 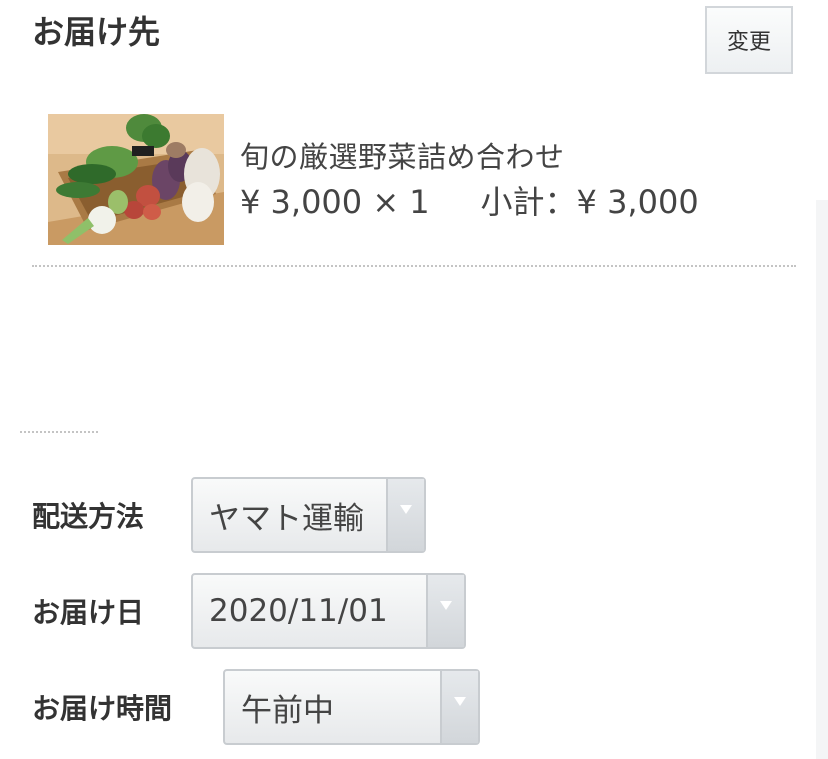 I want to click on delivery-date-value: 2020/11/01, so click(x=298, y=611).